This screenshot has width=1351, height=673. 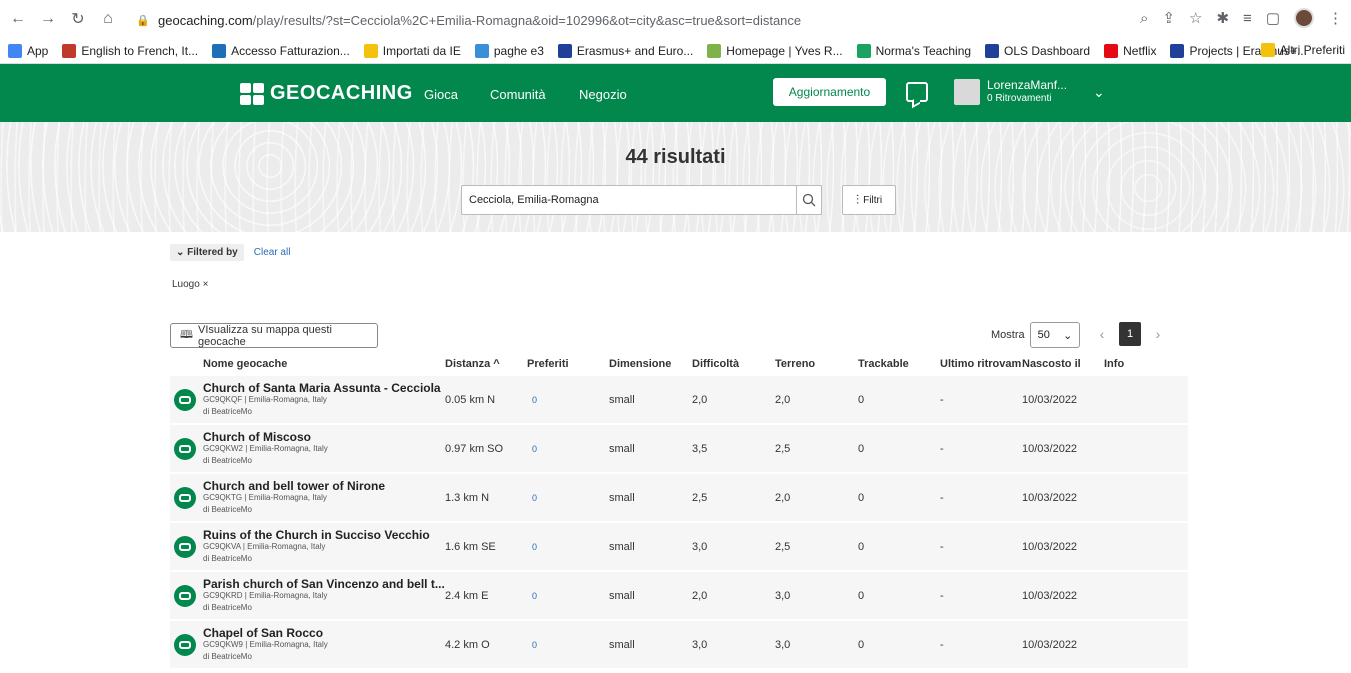 What do you see at coordinates (1114, 364) in the screenshot?
I see `col-info: Info` at bounding box center [1114, 364].